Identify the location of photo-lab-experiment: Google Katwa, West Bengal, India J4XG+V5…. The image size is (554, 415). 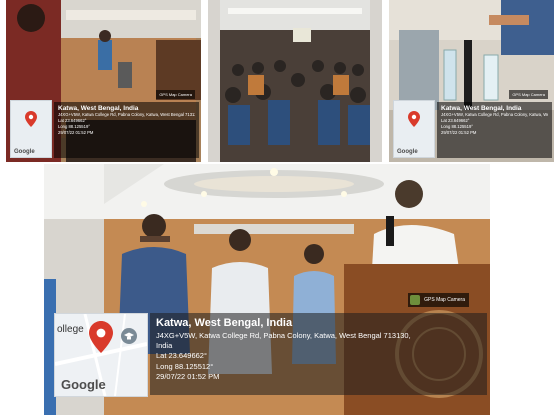
(471, 81).